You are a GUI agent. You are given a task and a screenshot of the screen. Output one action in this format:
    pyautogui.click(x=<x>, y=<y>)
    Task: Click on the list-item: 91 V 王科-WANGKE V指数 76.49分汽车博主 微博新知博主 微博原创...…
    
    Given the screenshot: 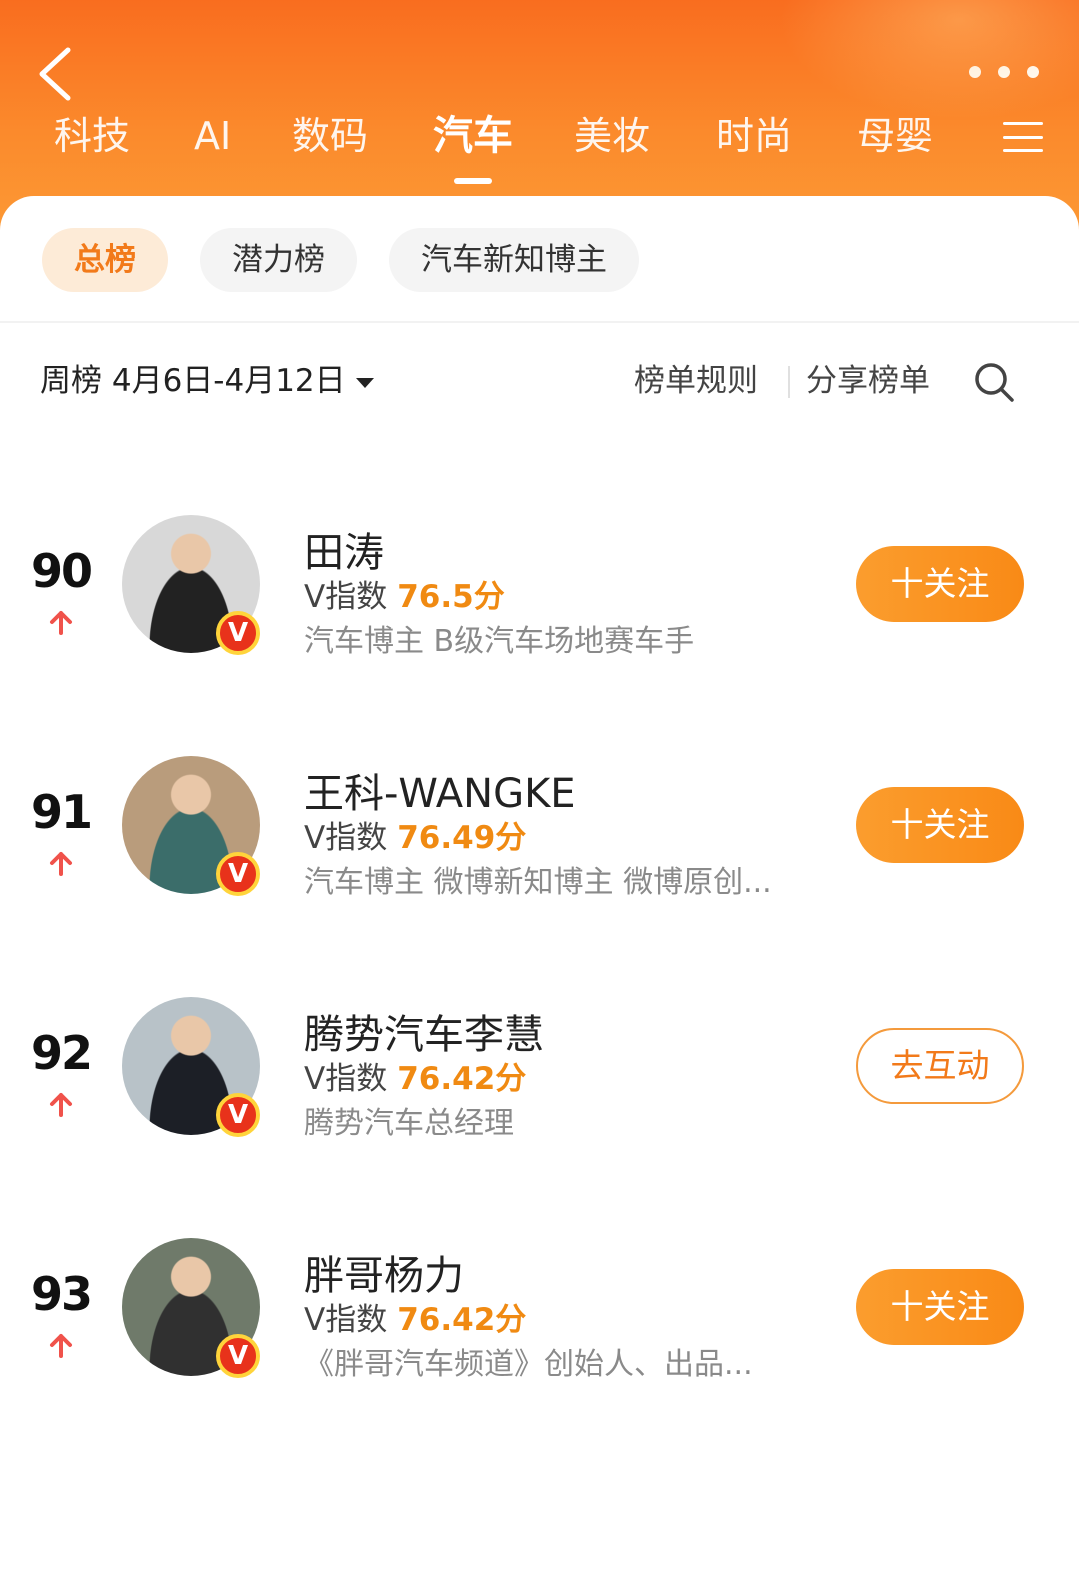 What is the action you would take?
    pyautogui.click(x=539, y=841)
    